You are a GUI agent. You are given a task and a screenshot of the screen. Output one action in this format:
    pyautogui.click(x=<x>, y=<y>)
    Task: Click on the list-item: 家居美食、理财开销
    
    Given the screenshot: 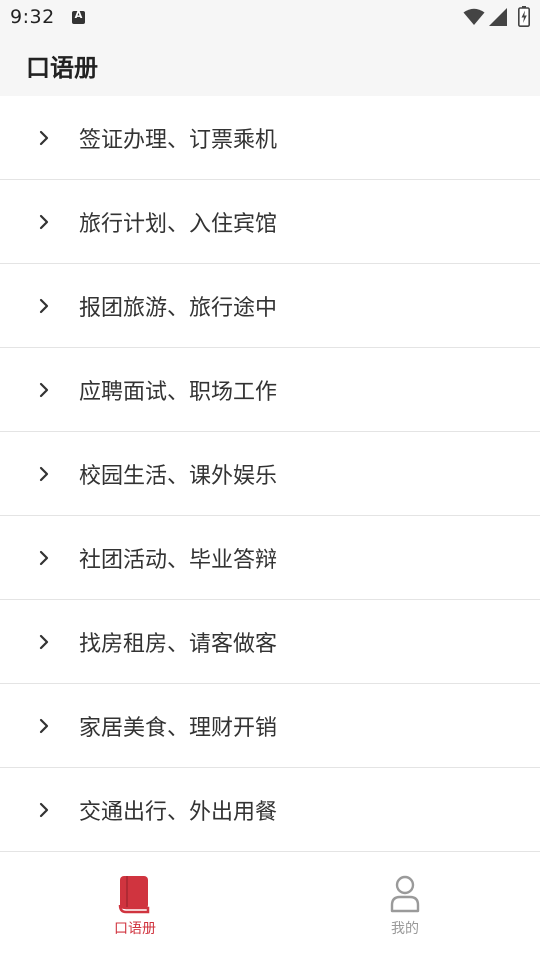 What is the action you would take?
    pyautogui.click(x=270, y=726)
    